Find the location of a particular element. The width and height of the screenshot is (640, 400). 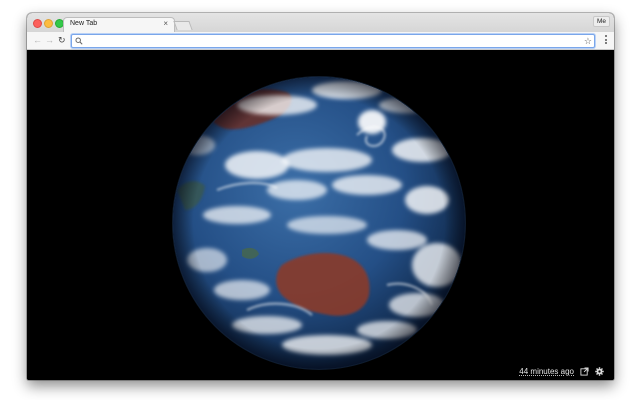

menu-dots-icon is located at coordinates (606, 40).